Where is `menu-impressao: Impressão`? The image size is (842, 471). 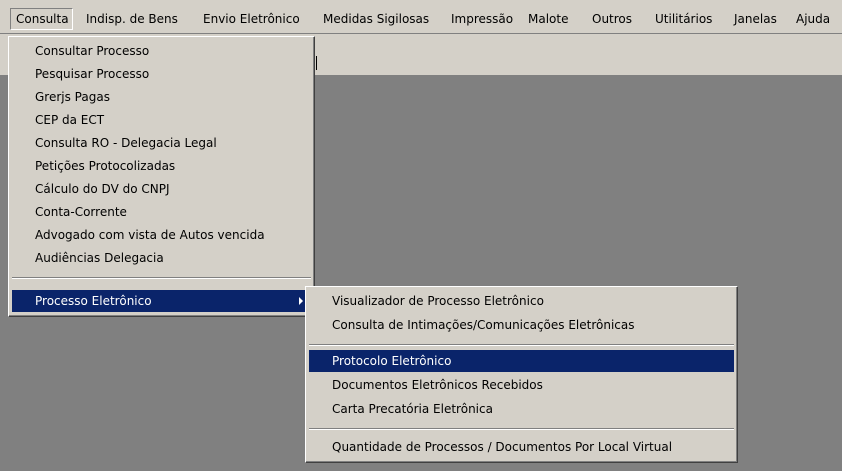 menu-impressao: Impressão is located at coordinates (482, 19).